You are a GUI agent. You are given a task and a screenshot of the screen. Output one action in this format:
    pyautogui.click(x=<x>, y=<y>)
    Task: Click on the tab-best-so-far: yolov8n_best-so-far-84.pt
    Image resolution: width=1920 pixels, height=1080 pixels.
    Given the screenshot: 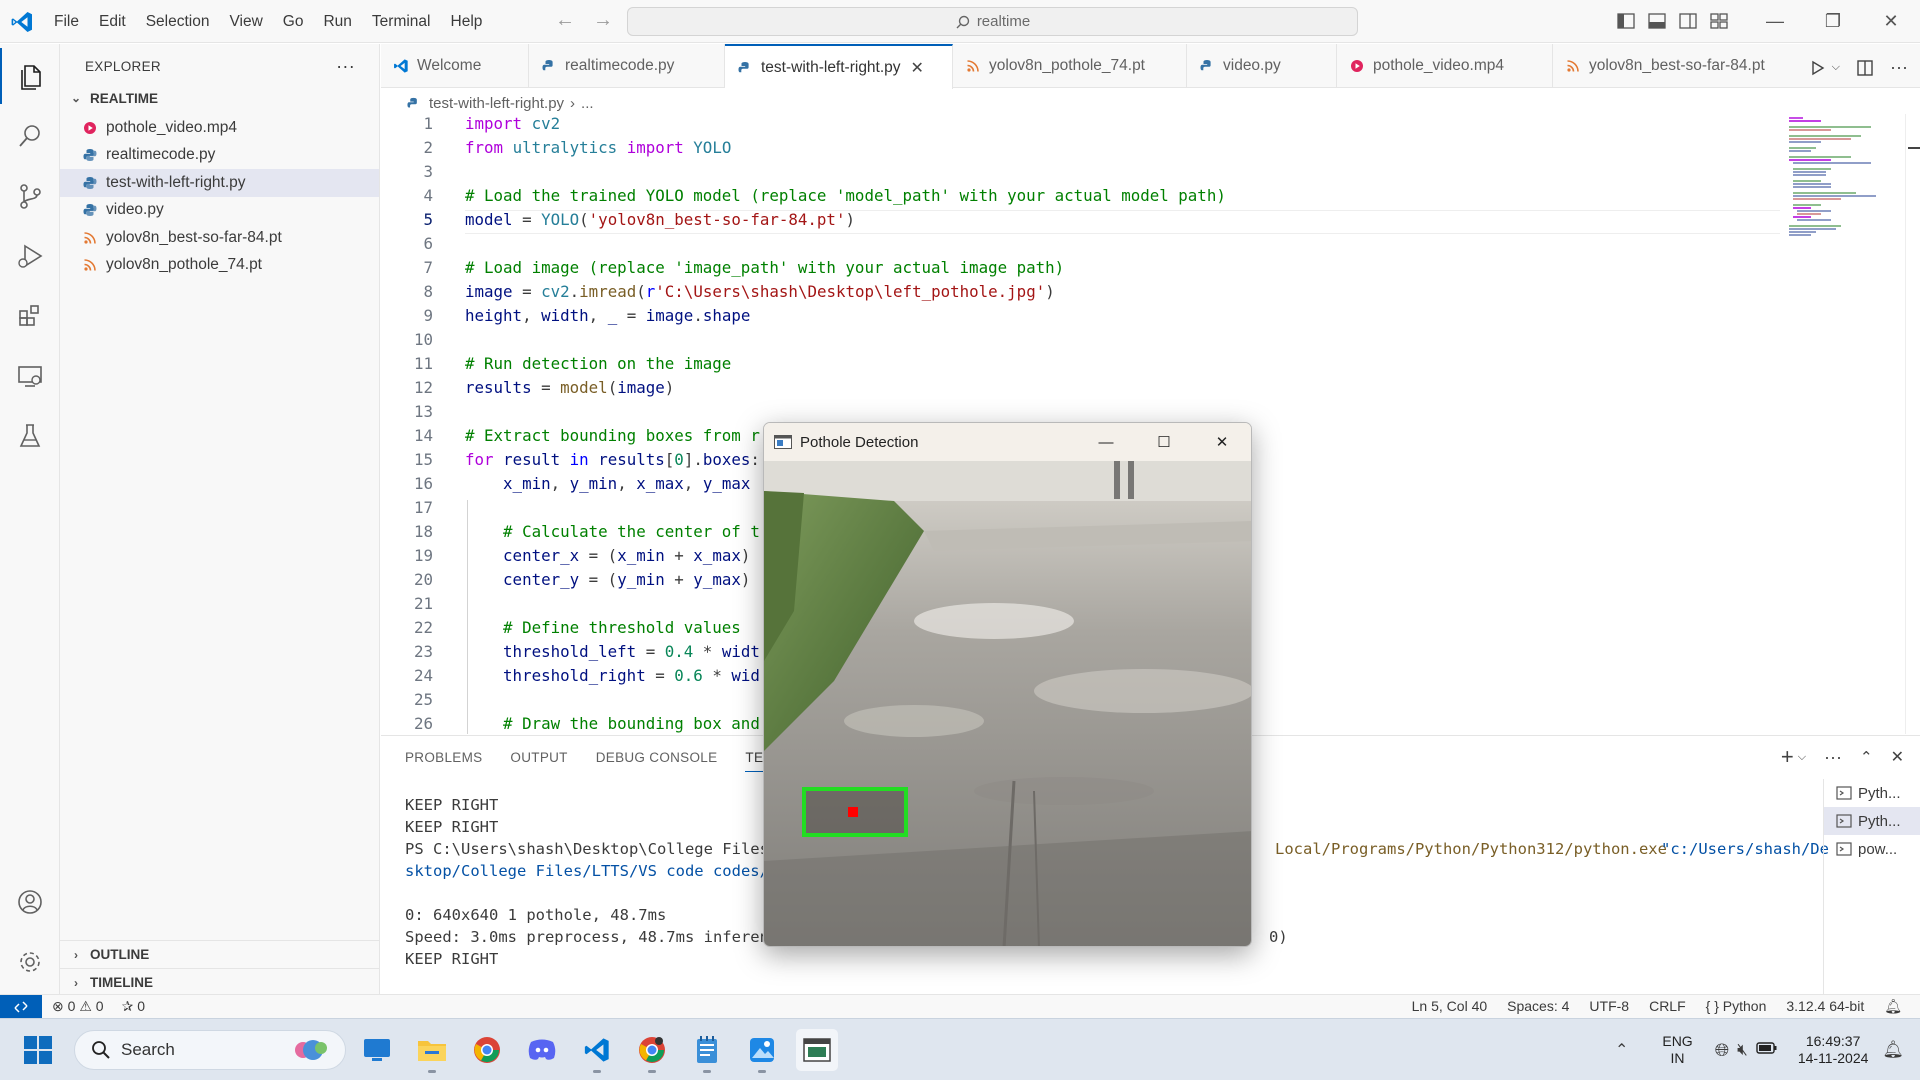 What is the action you would take?
    pyautogui.click(x=1672, y=66)
    